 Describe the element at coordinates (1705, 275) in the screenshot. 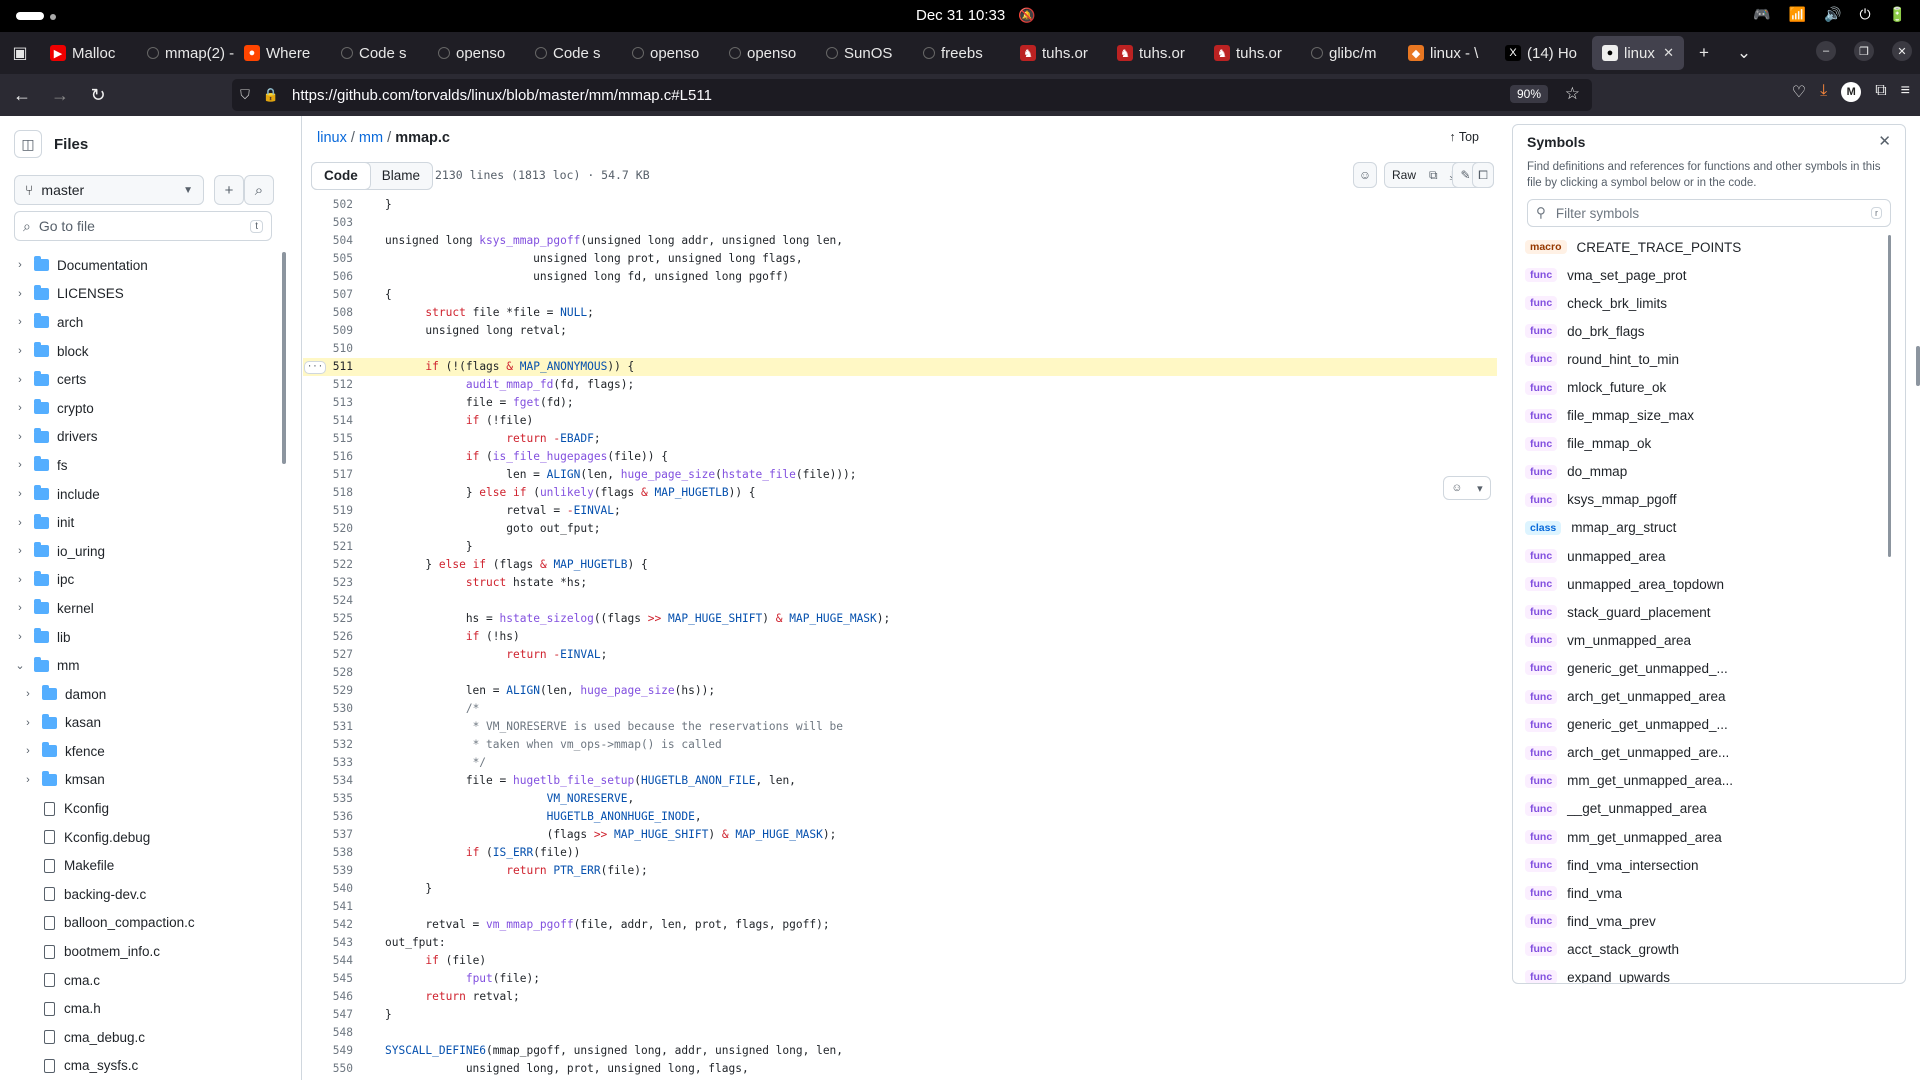

I see `symbol-item: func vma_set_page_prot` at that location.